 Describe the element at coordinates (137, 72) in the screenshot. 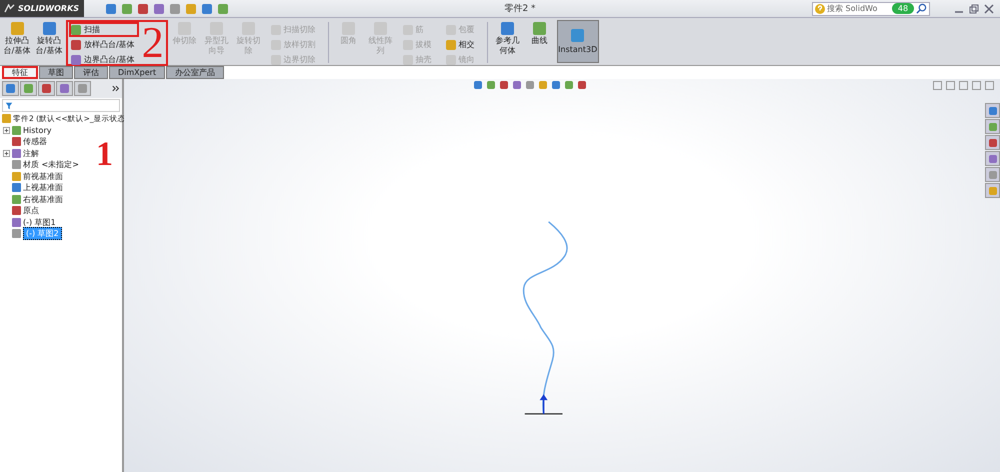

I see `tab: DimXpert` at that location.